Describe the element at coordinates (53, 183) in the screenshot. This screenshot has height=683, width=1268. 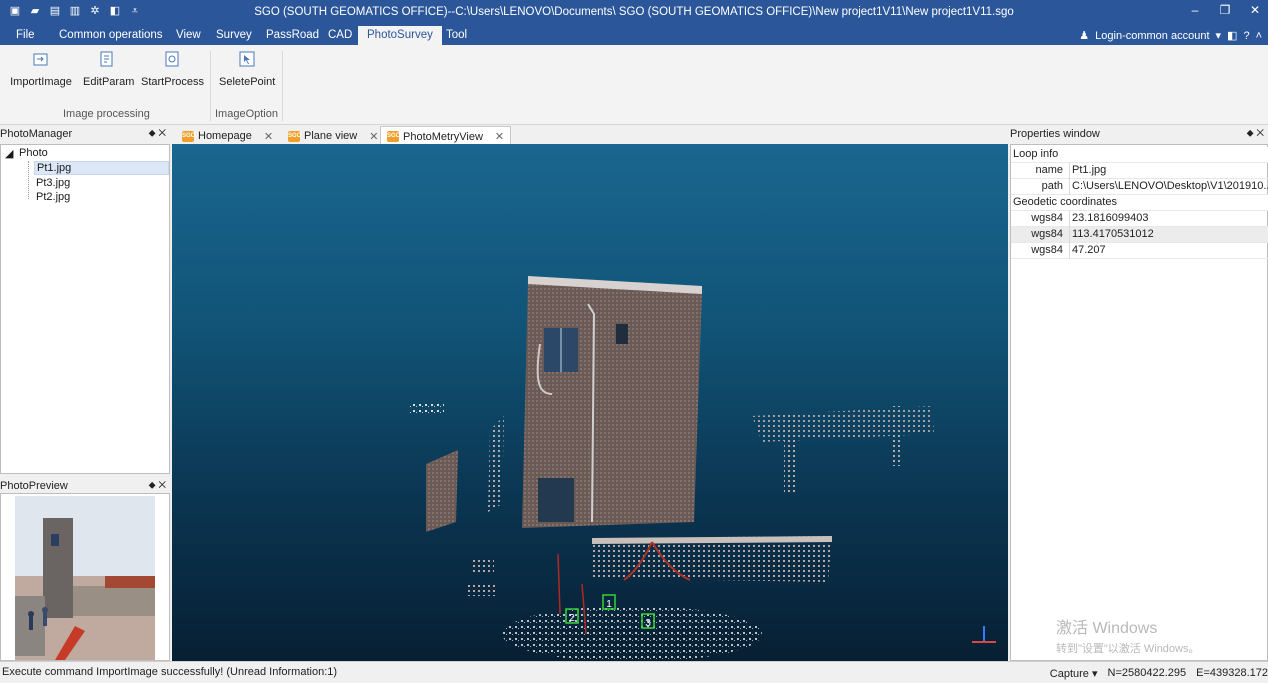
I see `tree-item-pt3: Pt3.jpg` at that location.